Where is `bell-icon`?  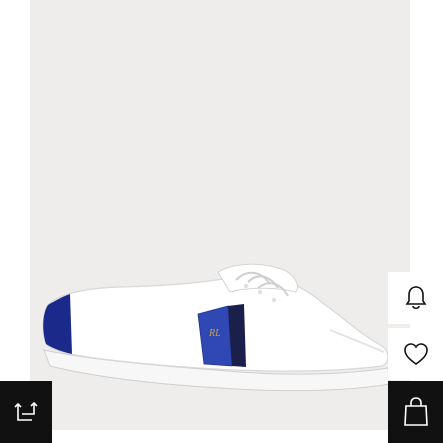
bell-icon is located at coordinates (415, 298).